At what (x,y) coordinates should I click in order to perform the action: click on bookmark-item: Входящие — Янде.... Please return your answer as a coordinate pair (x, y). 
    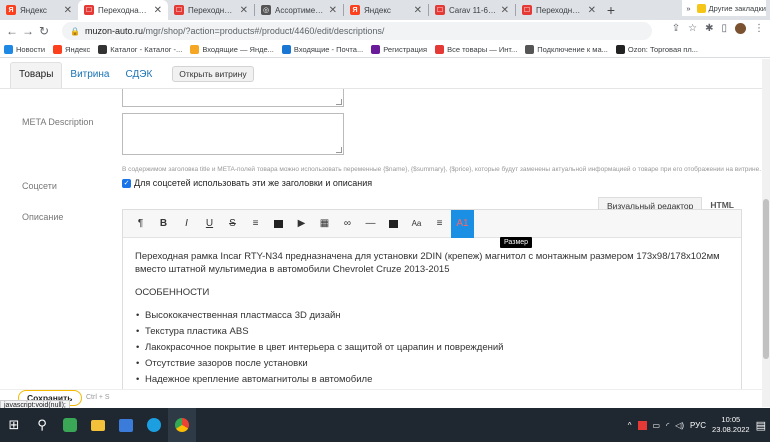
    Looking at the image, I should click on (232, 49).